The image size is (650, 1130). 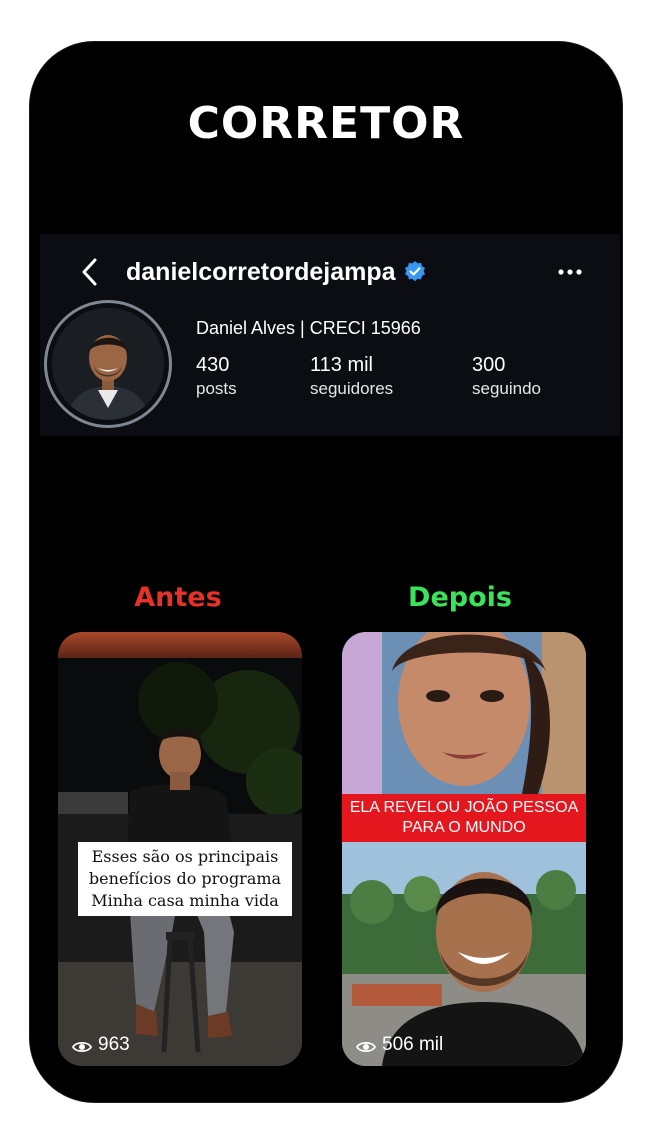 I want to click on stat-posts: 430 posts, so click(x=216, y=376).